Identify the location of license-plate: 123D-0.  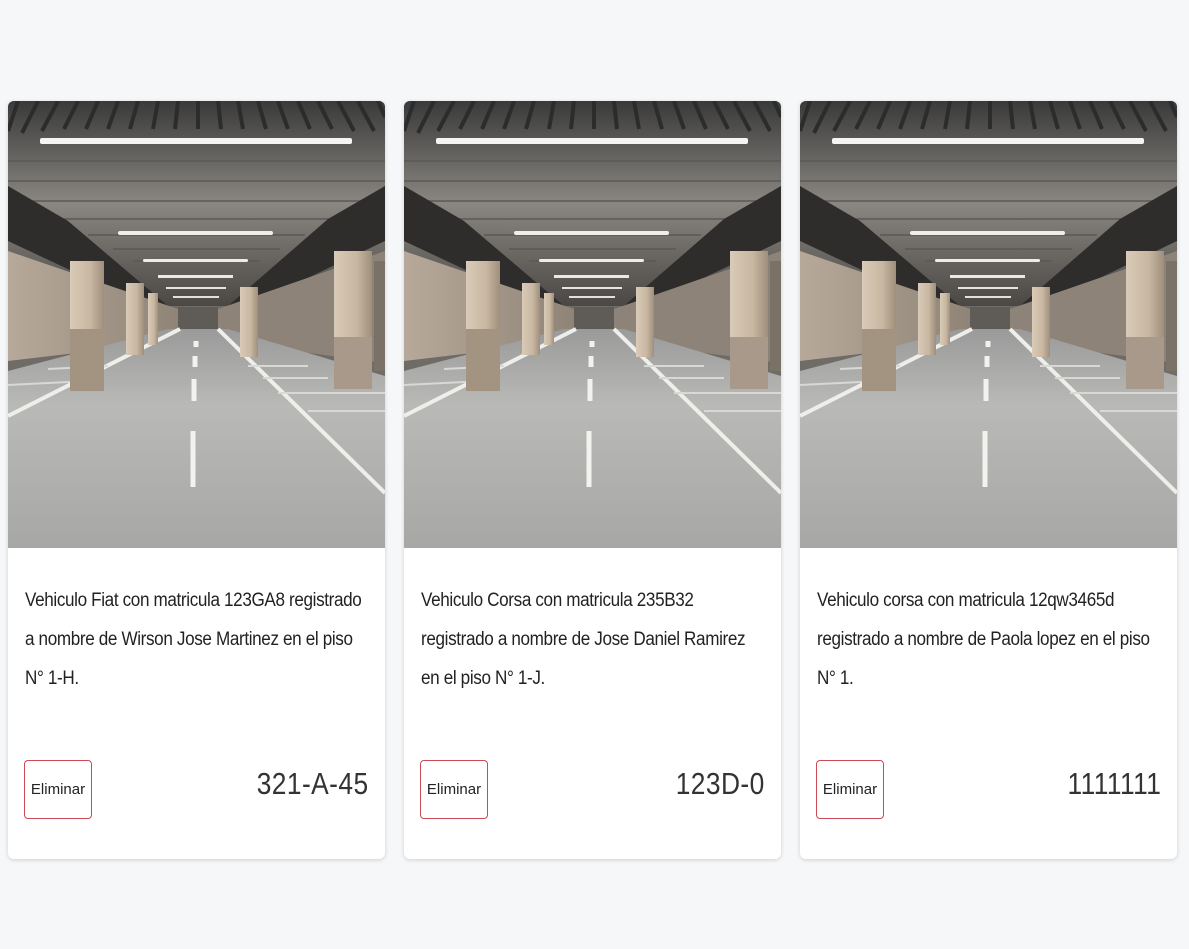
(720, 783).